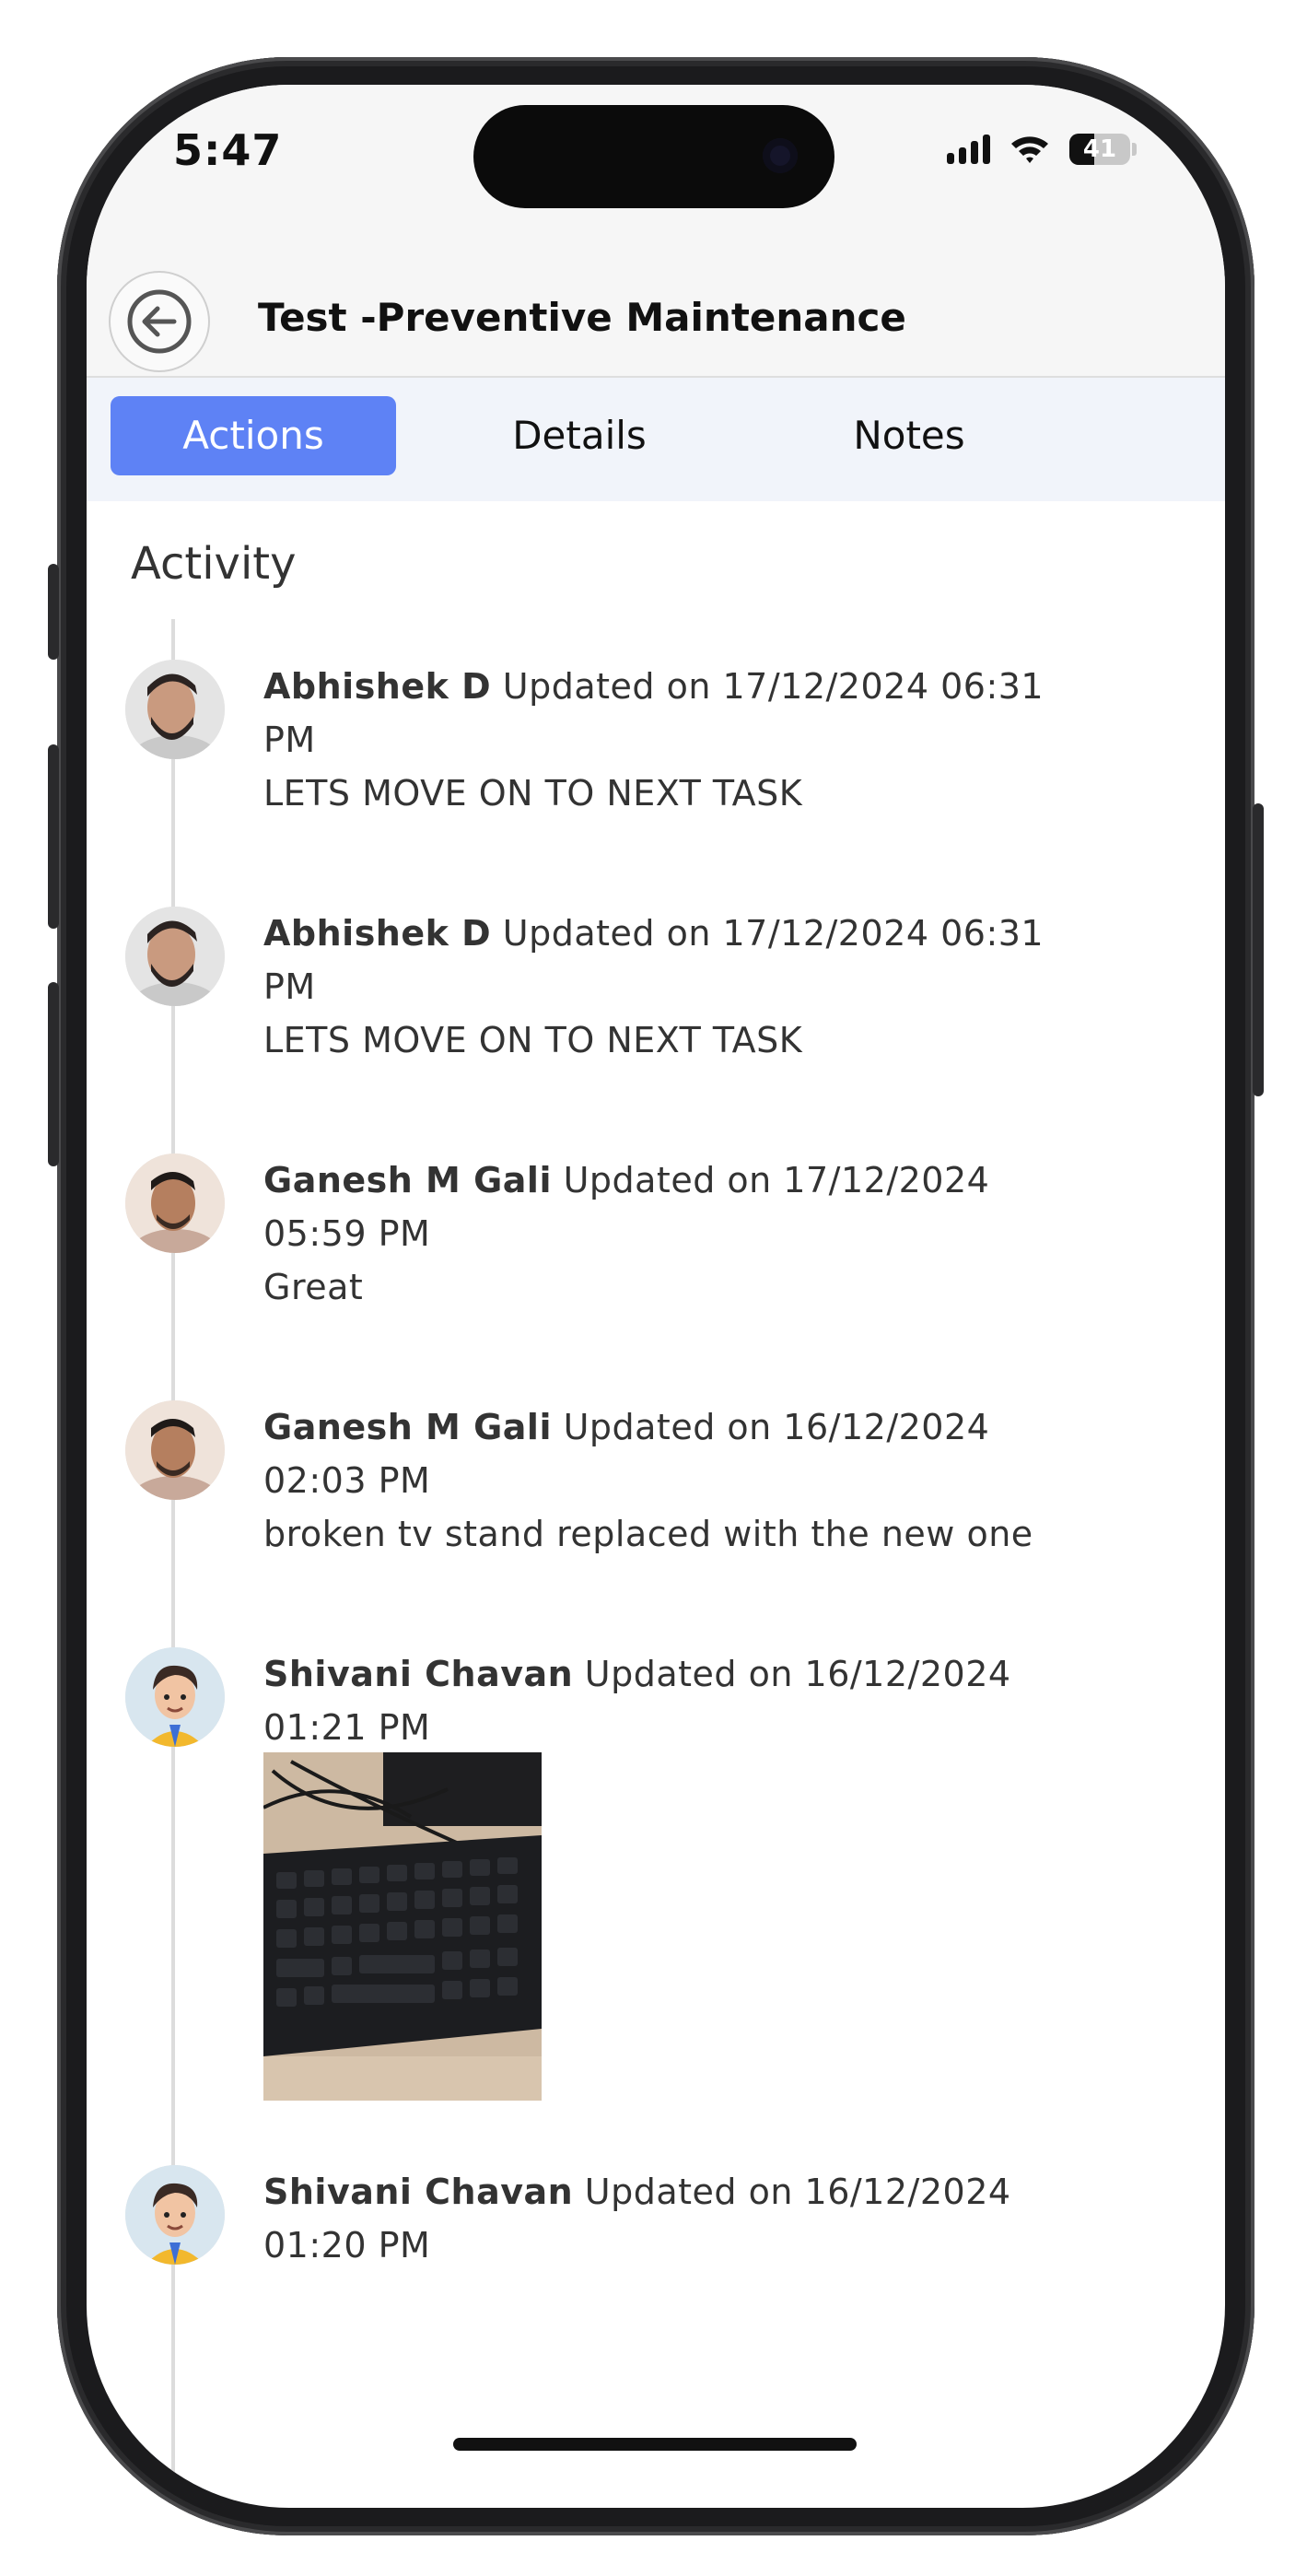 The height and width of the screenshot is (2576, 1307). I want to click on status-icons: 41, so click(1042, 149).